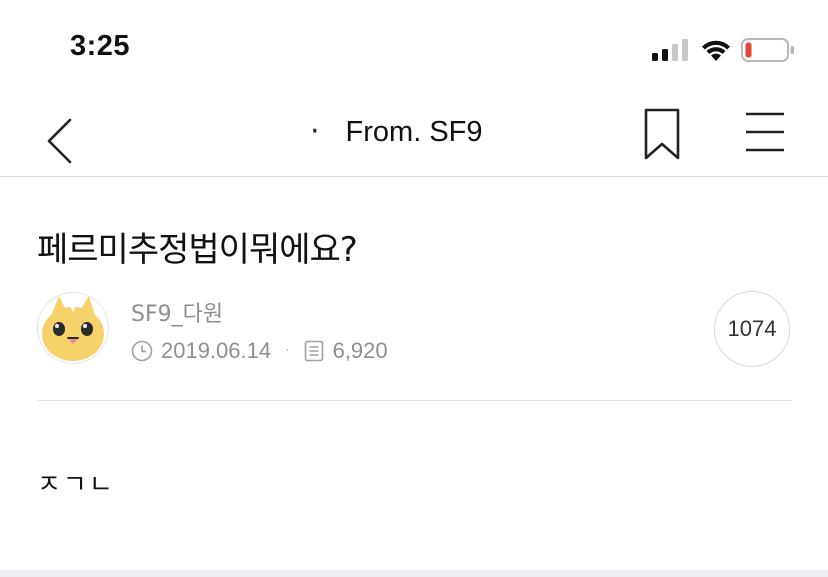 This screenshot has width=828, height=577. I want to click on nav-title-group: · From. SF9, so click(396, 132).